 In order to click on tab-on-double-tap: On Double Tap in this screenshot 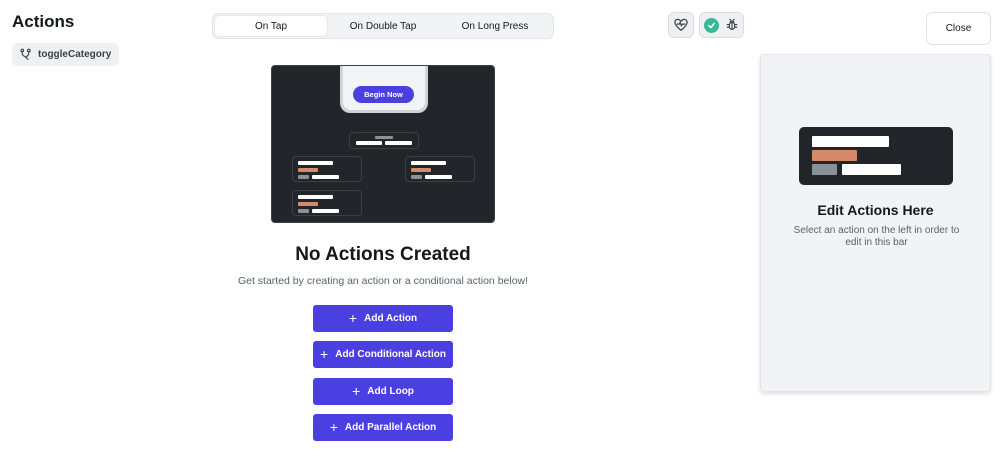, I will do `click(383, 26)`.